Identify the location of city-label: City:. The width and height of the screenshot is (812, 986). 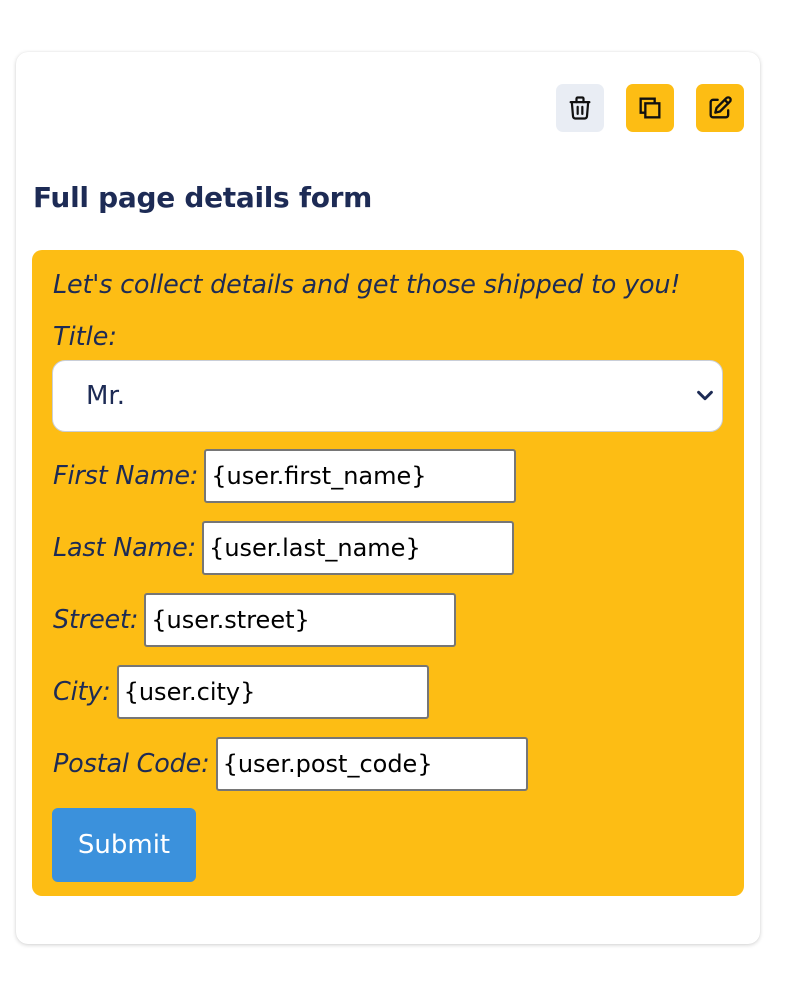
(82, 692).